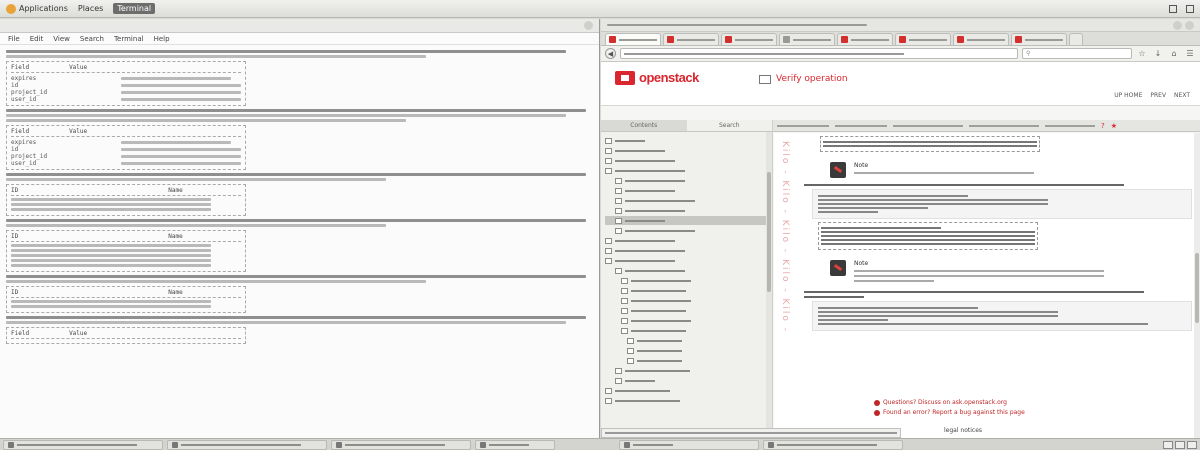 The width and height of the screenshot is (1200, 450). What do you see at coordinates (998, 294) in the screenshot?
I see `step-text` at bounding box center [998, 294].